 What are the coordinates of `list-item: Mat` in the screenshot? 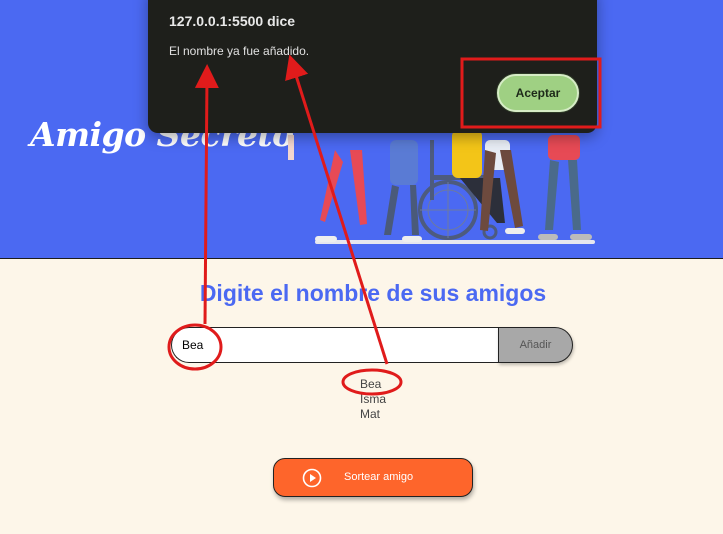 It's located at (370, 414).